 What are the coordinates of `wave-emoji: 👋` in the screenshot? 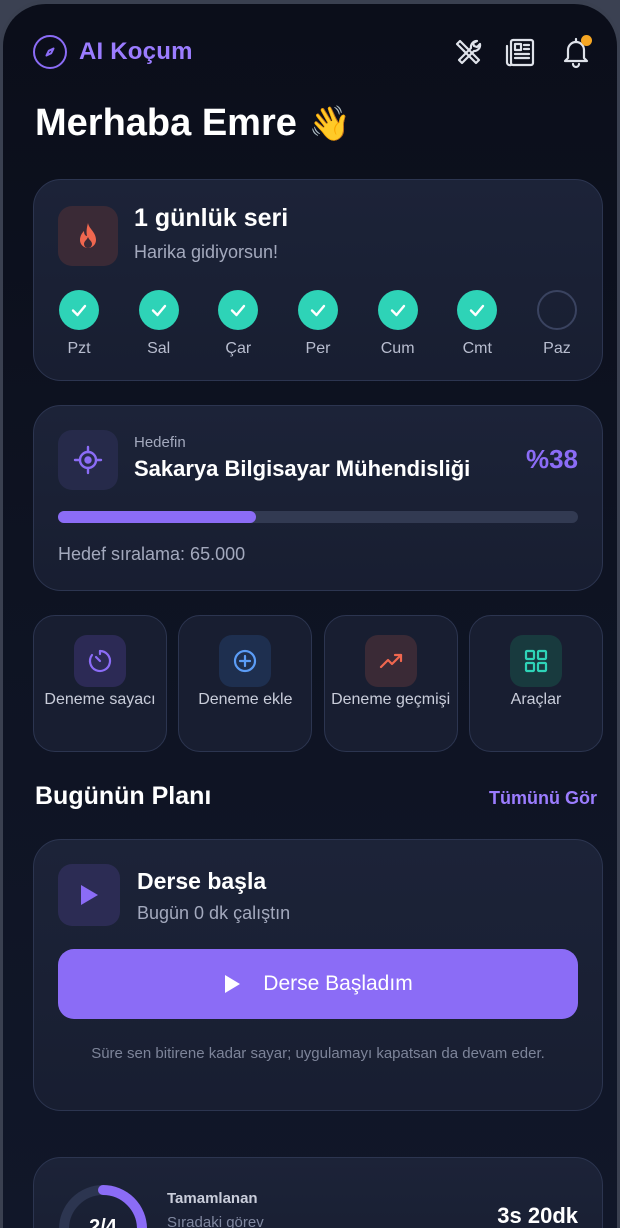 It's located at (330, 123).